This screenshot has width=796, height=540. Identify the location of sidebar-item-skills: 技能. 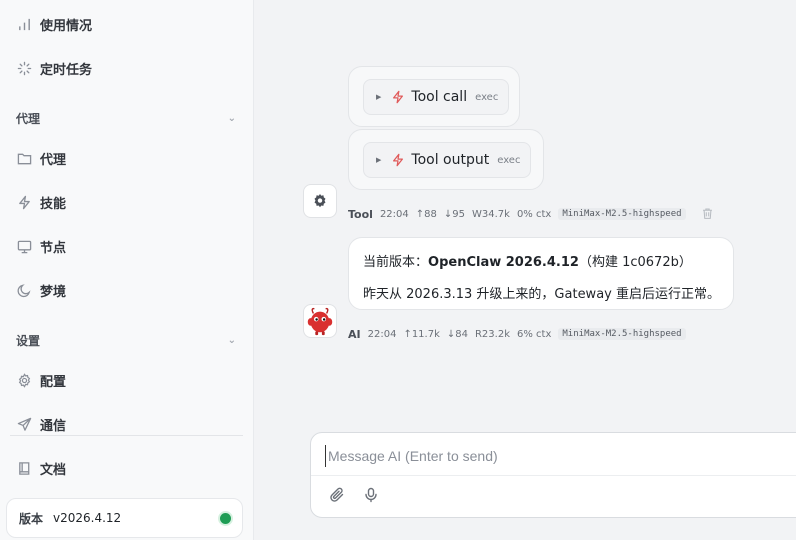
(41, 202).